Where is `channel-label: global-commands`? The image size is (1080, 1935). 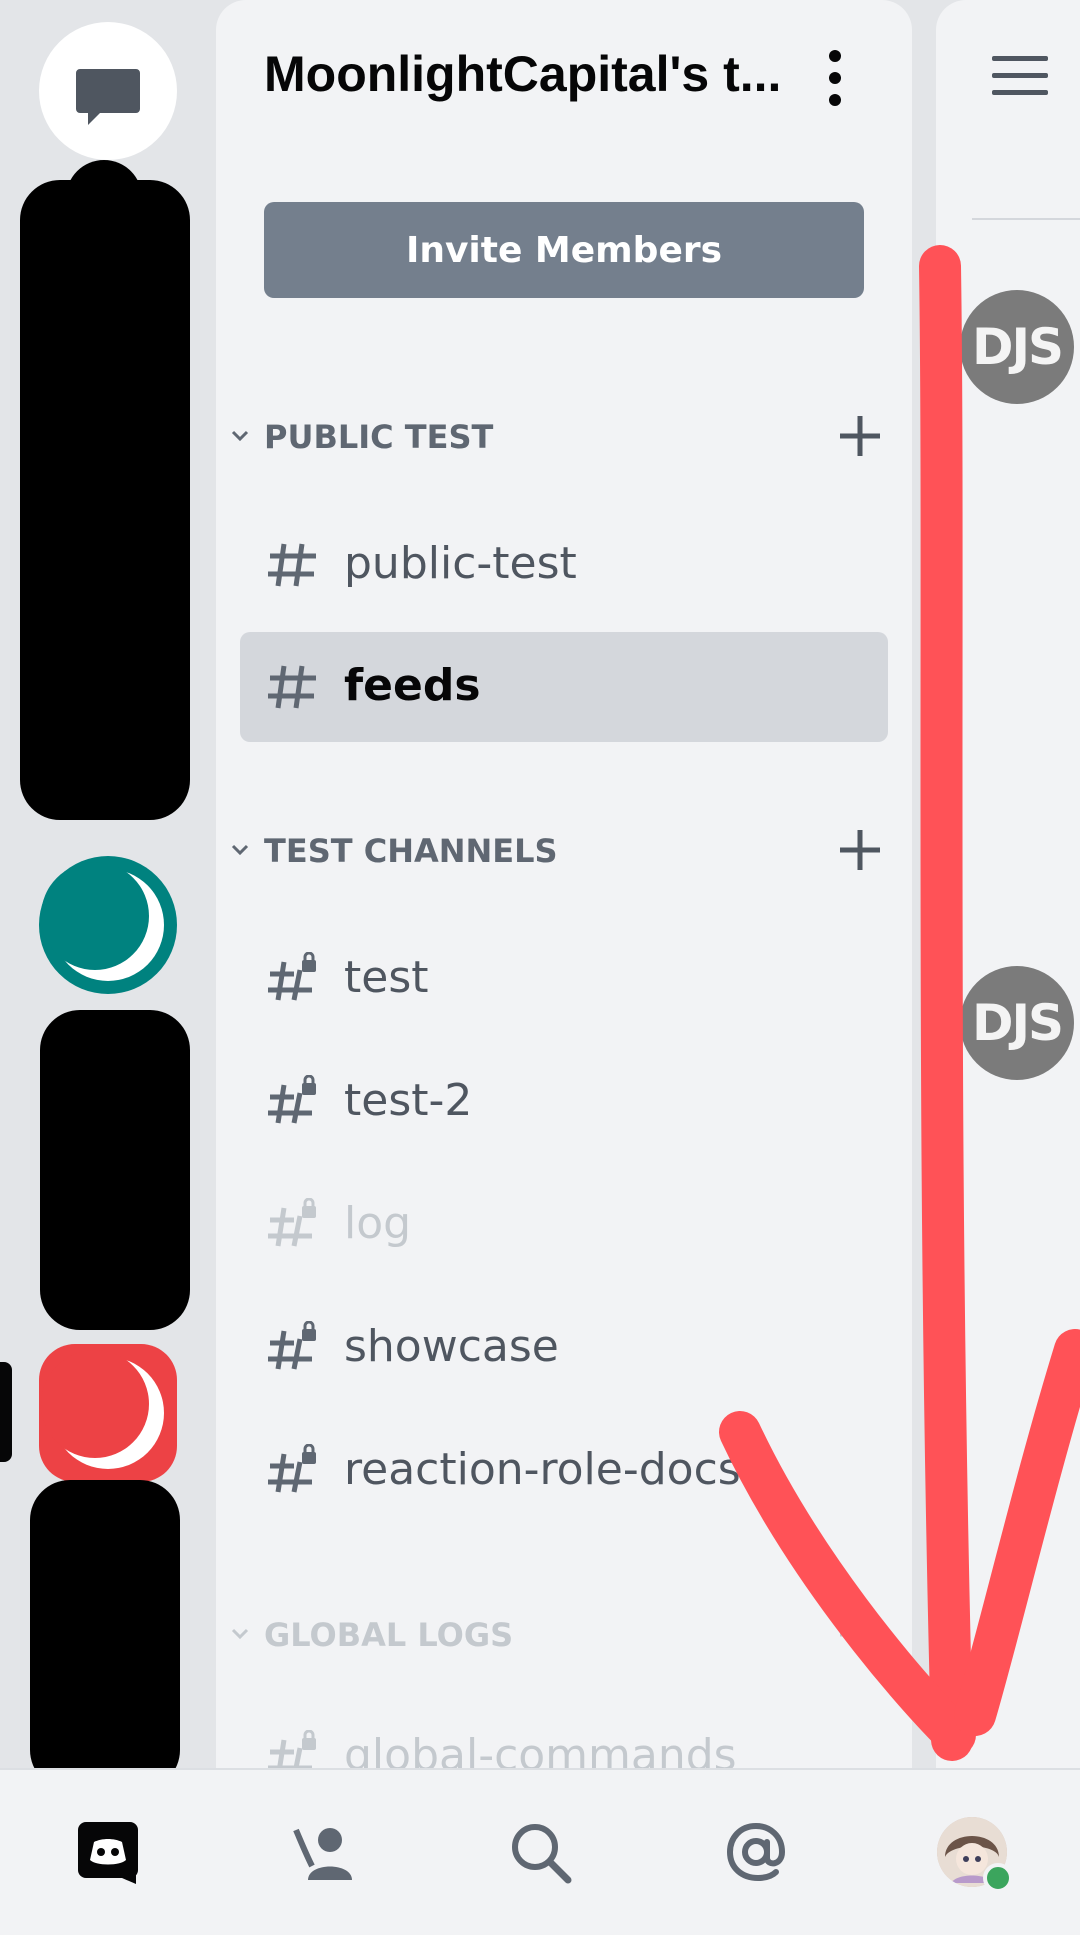
channel-label: global-commands is located at coordinates (540, 1749).